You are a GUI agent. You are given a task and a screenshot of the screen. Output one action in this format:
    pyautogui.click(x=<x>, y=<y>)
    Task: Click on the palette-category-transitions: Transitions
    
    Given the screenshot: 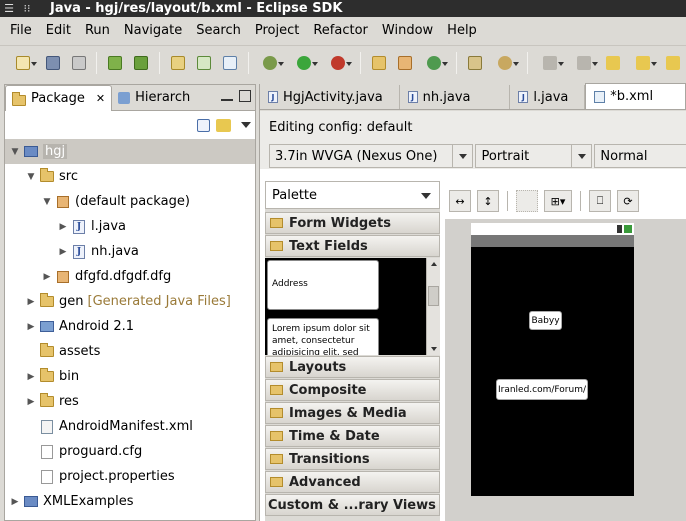 What is the action you would take?
    pyautogui.click(x=352, y=459)
    